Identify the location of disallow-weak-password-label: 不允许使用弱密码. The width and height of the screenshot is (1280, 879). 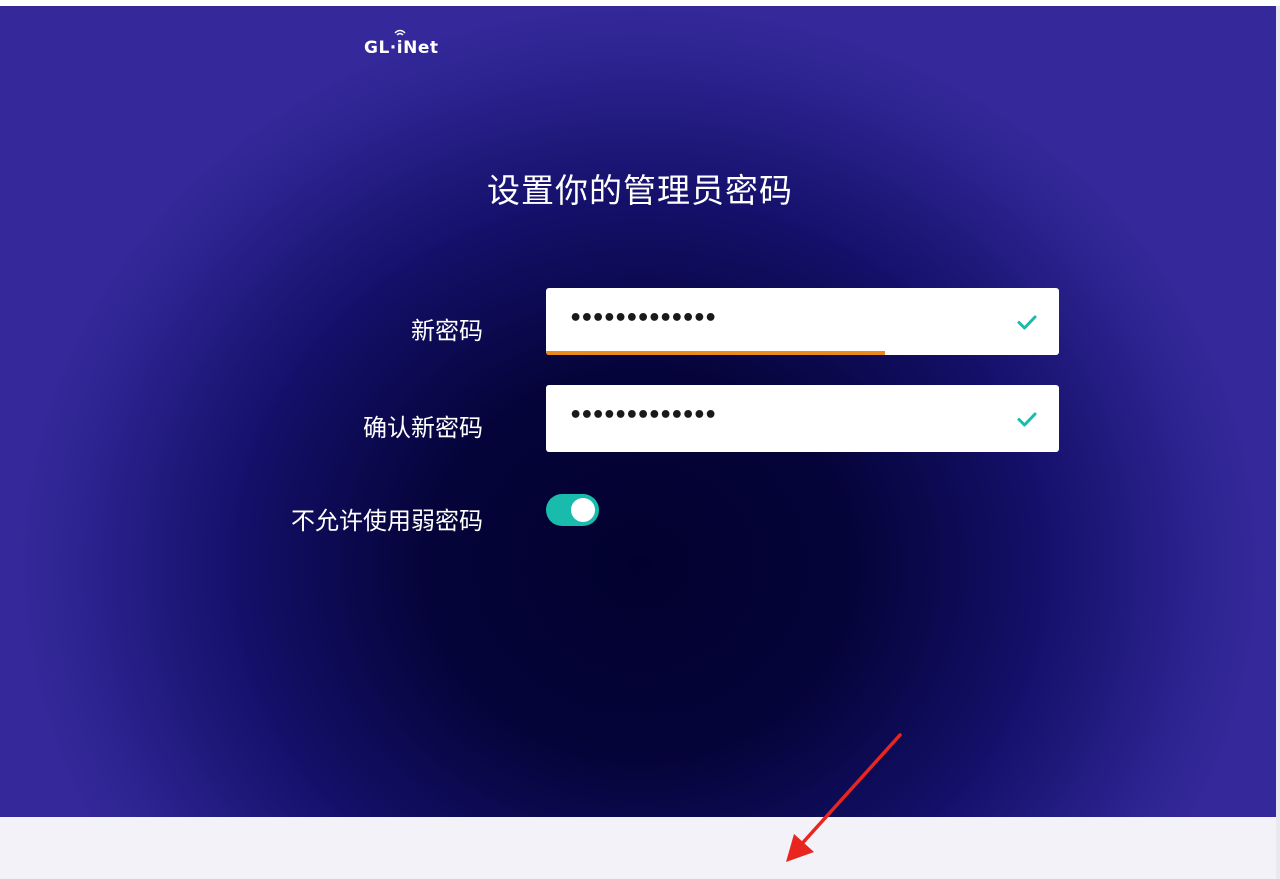
(387, 521).